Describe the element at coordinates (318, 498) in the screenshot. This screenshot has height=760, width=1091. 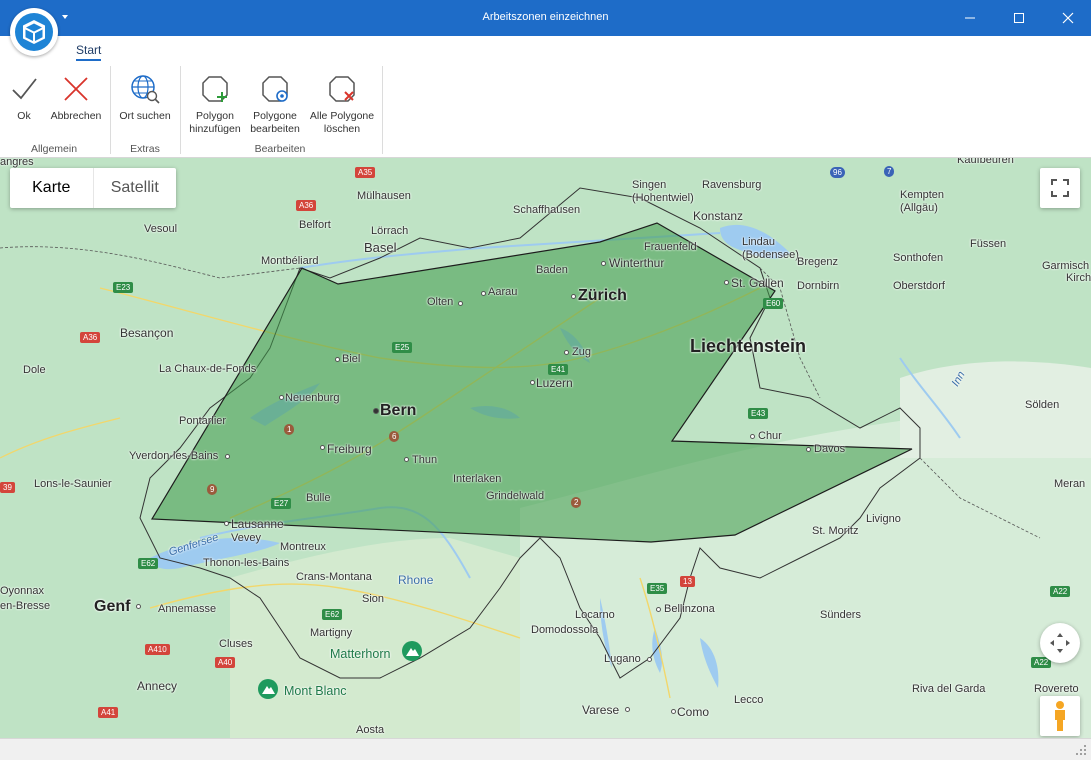
I see `map-label: Bulle` at that location.